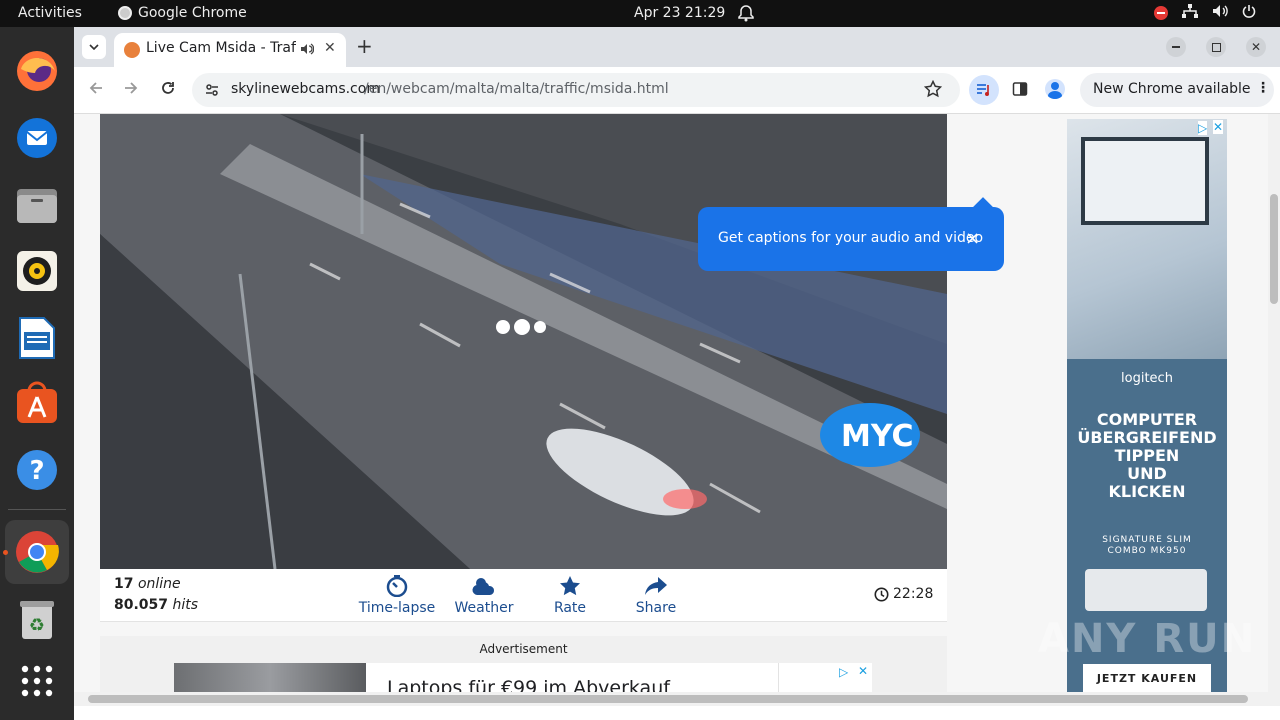  What do you see at coordinates (1218, 127) in the screenshot?
I see `side-ad-close-icon: ✕` at bounding box center [1218, 127].